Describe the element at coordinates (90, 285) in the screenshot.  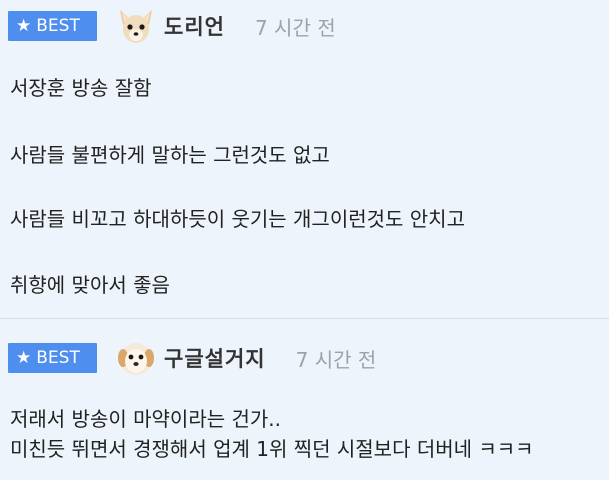
I see `comment-text-line: 취향에 맞아서 좋음` at that location.